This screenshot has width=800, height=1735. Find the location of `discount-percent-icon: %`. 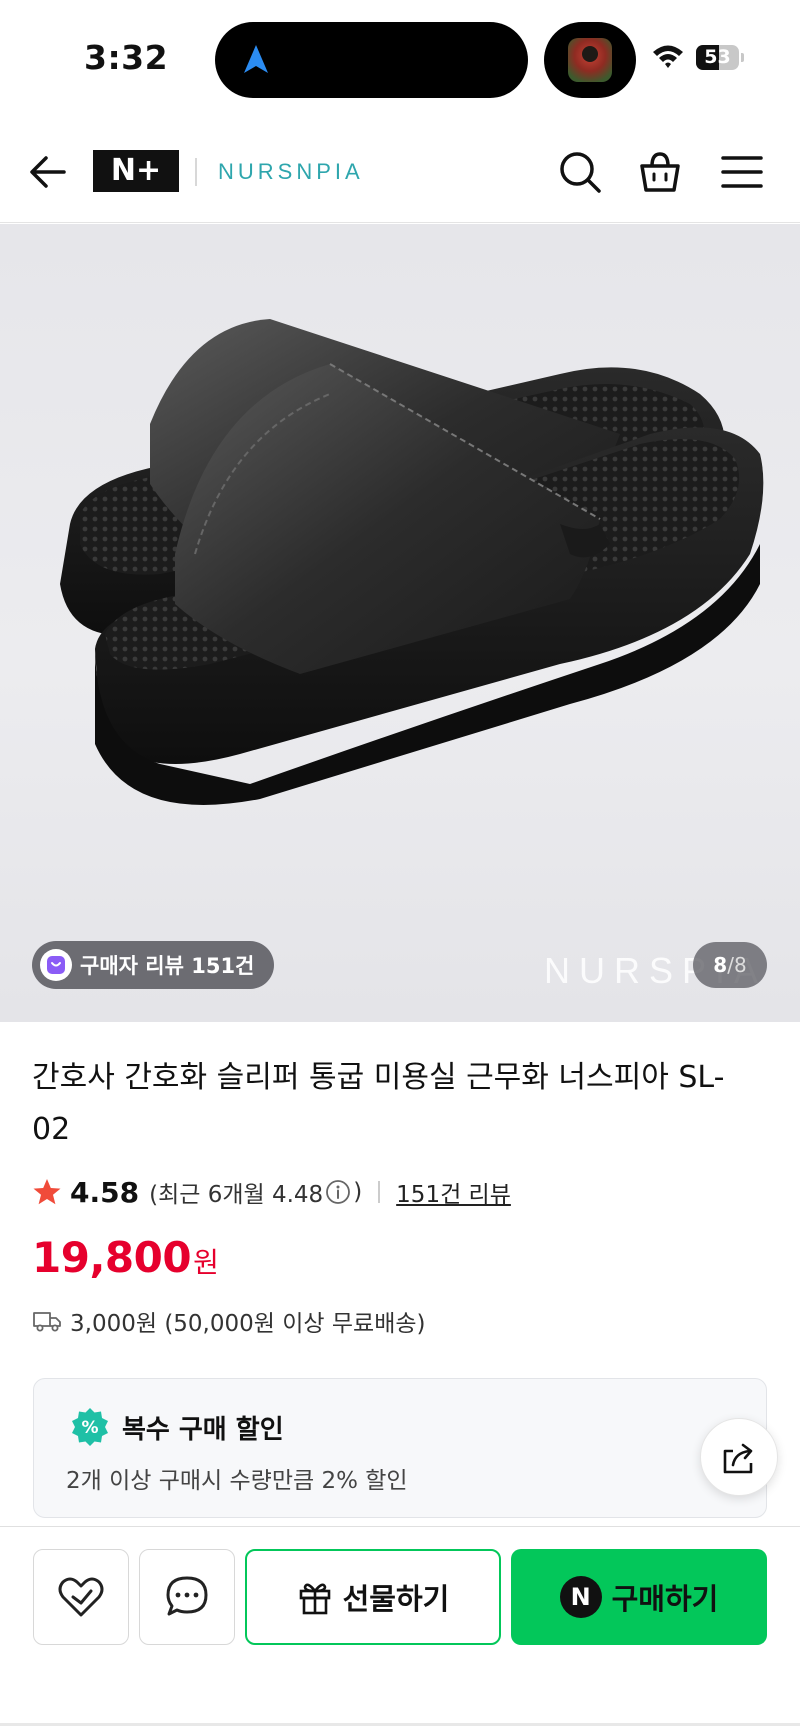

discount-percent-icon: % is located at coordinates (90, 1427).